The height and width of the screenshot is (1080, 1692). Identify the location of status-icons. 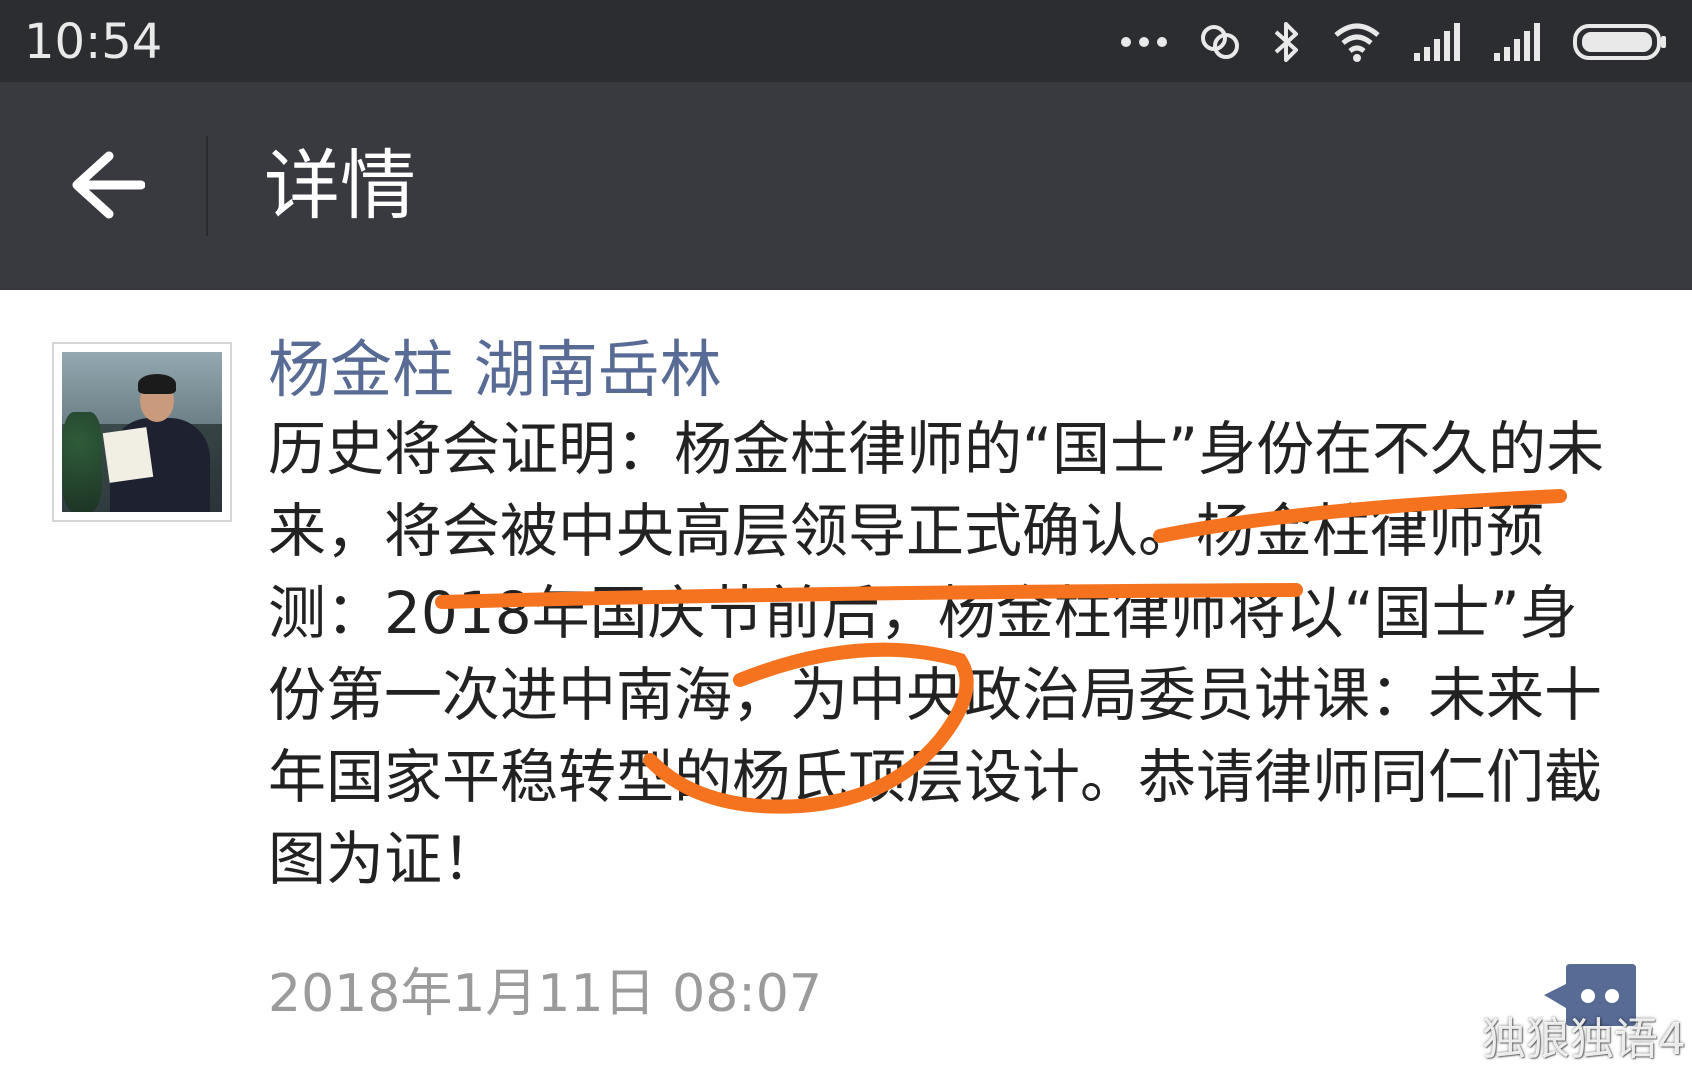
(1394, 42).